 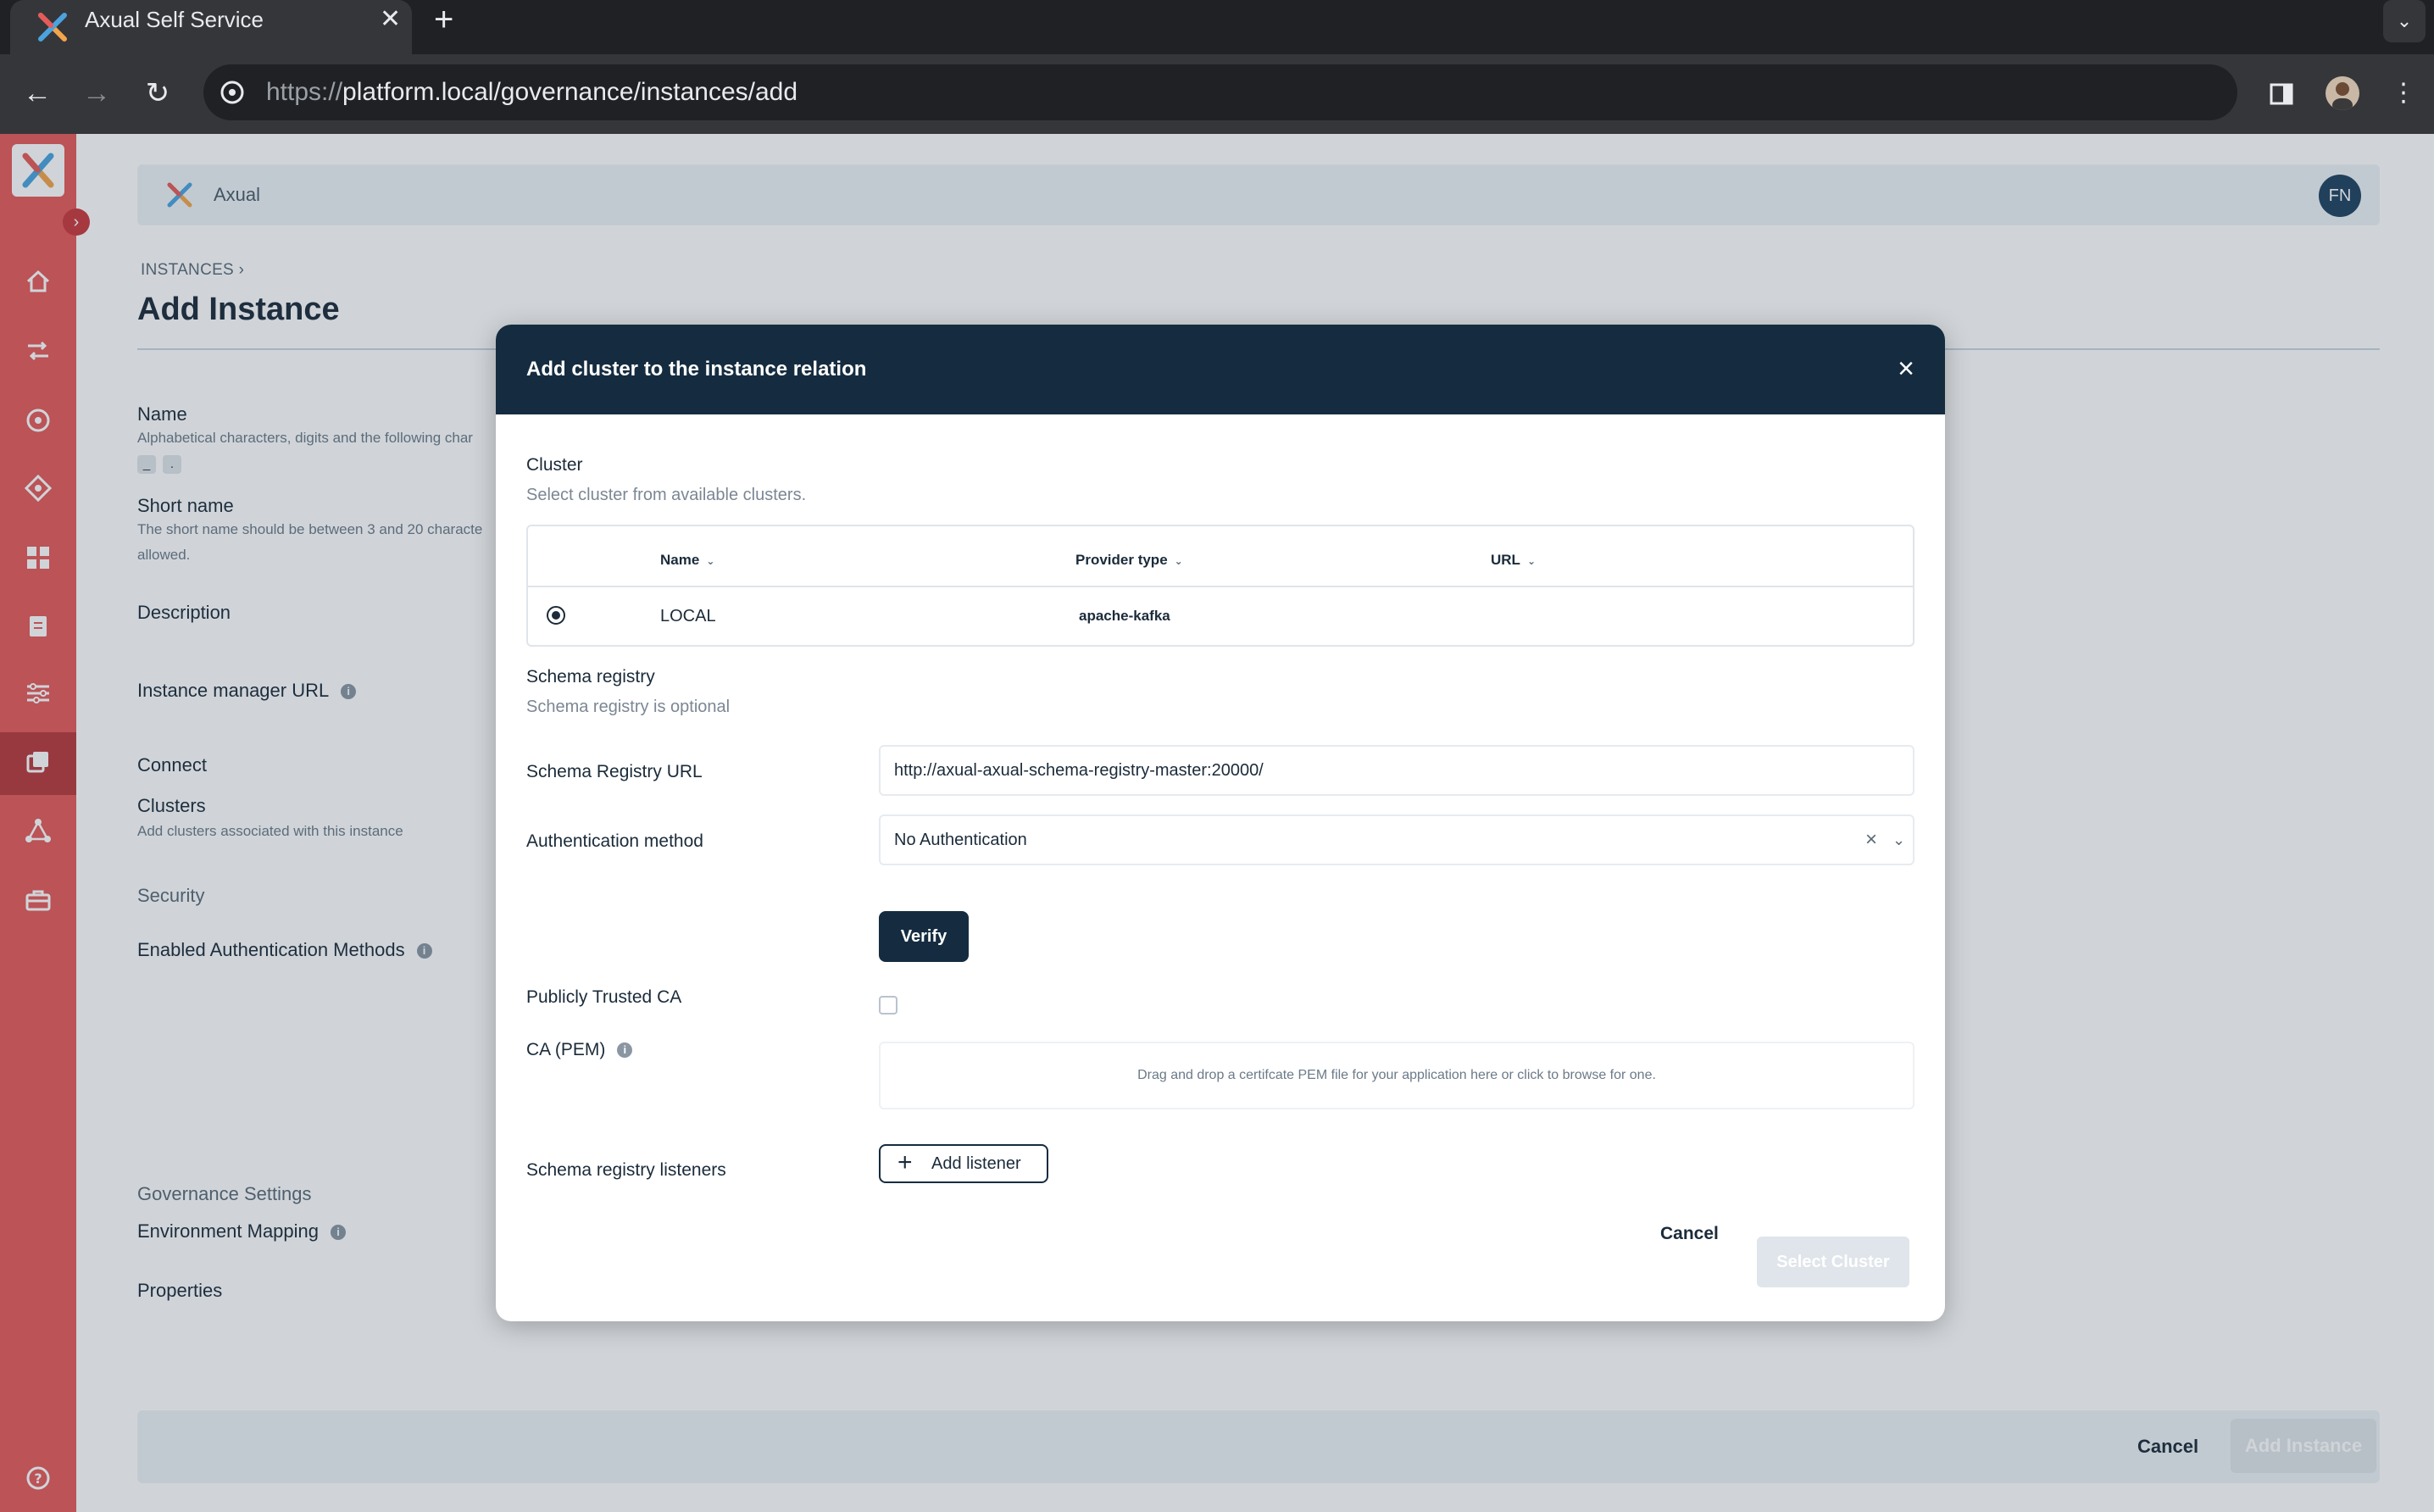 I want to click on column-header-name: Name ⌄, so click(x=687, y=561).